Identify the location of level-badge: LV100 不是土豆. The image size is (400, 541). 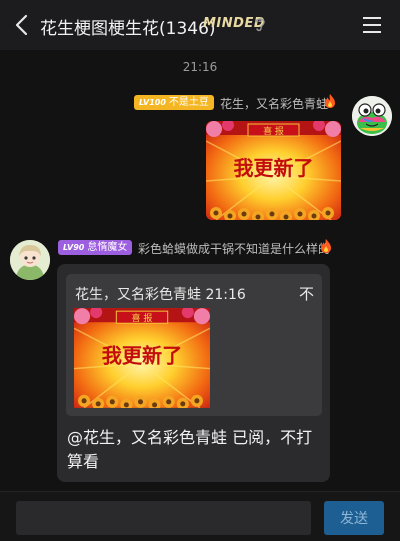
(174, 102).